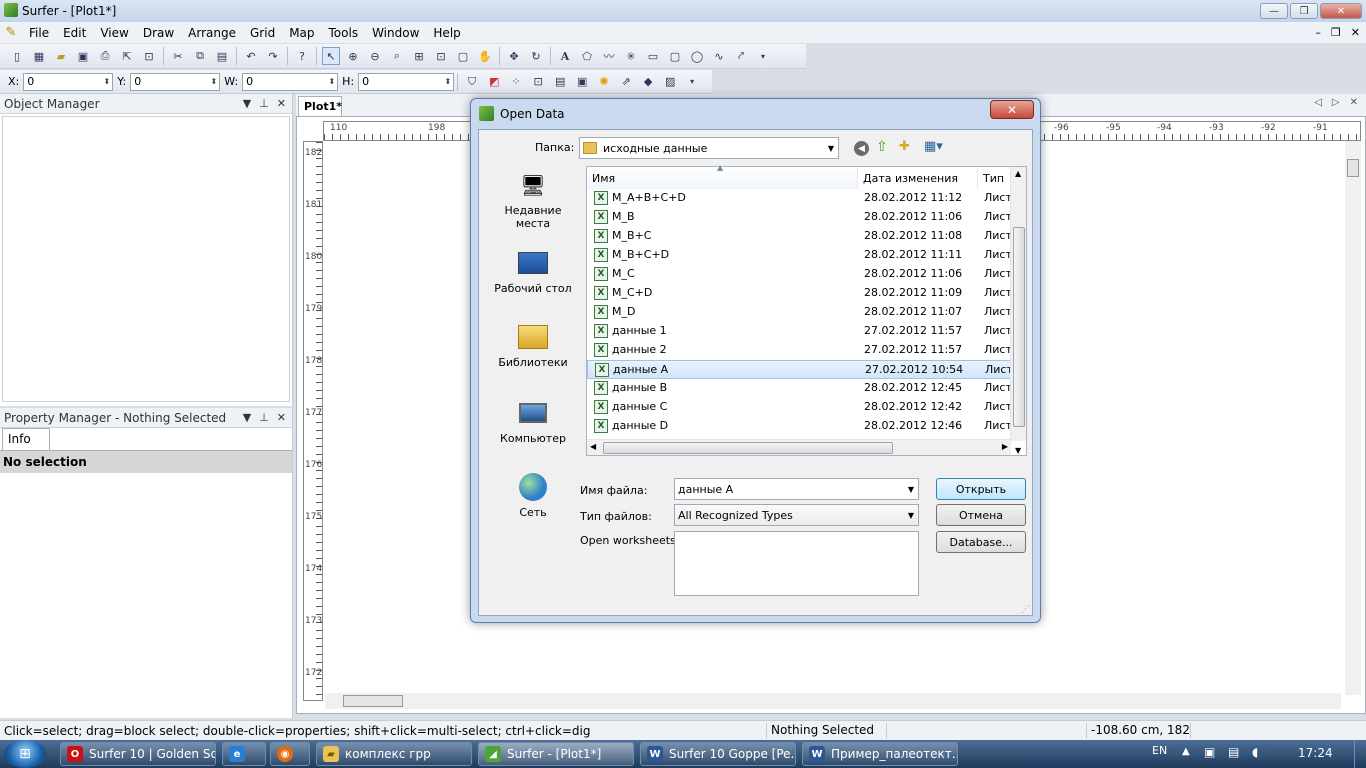 Image resolution: width=1366 pixels, height=768 pixels. I want to click on menu-view: View, so click(114, 33).